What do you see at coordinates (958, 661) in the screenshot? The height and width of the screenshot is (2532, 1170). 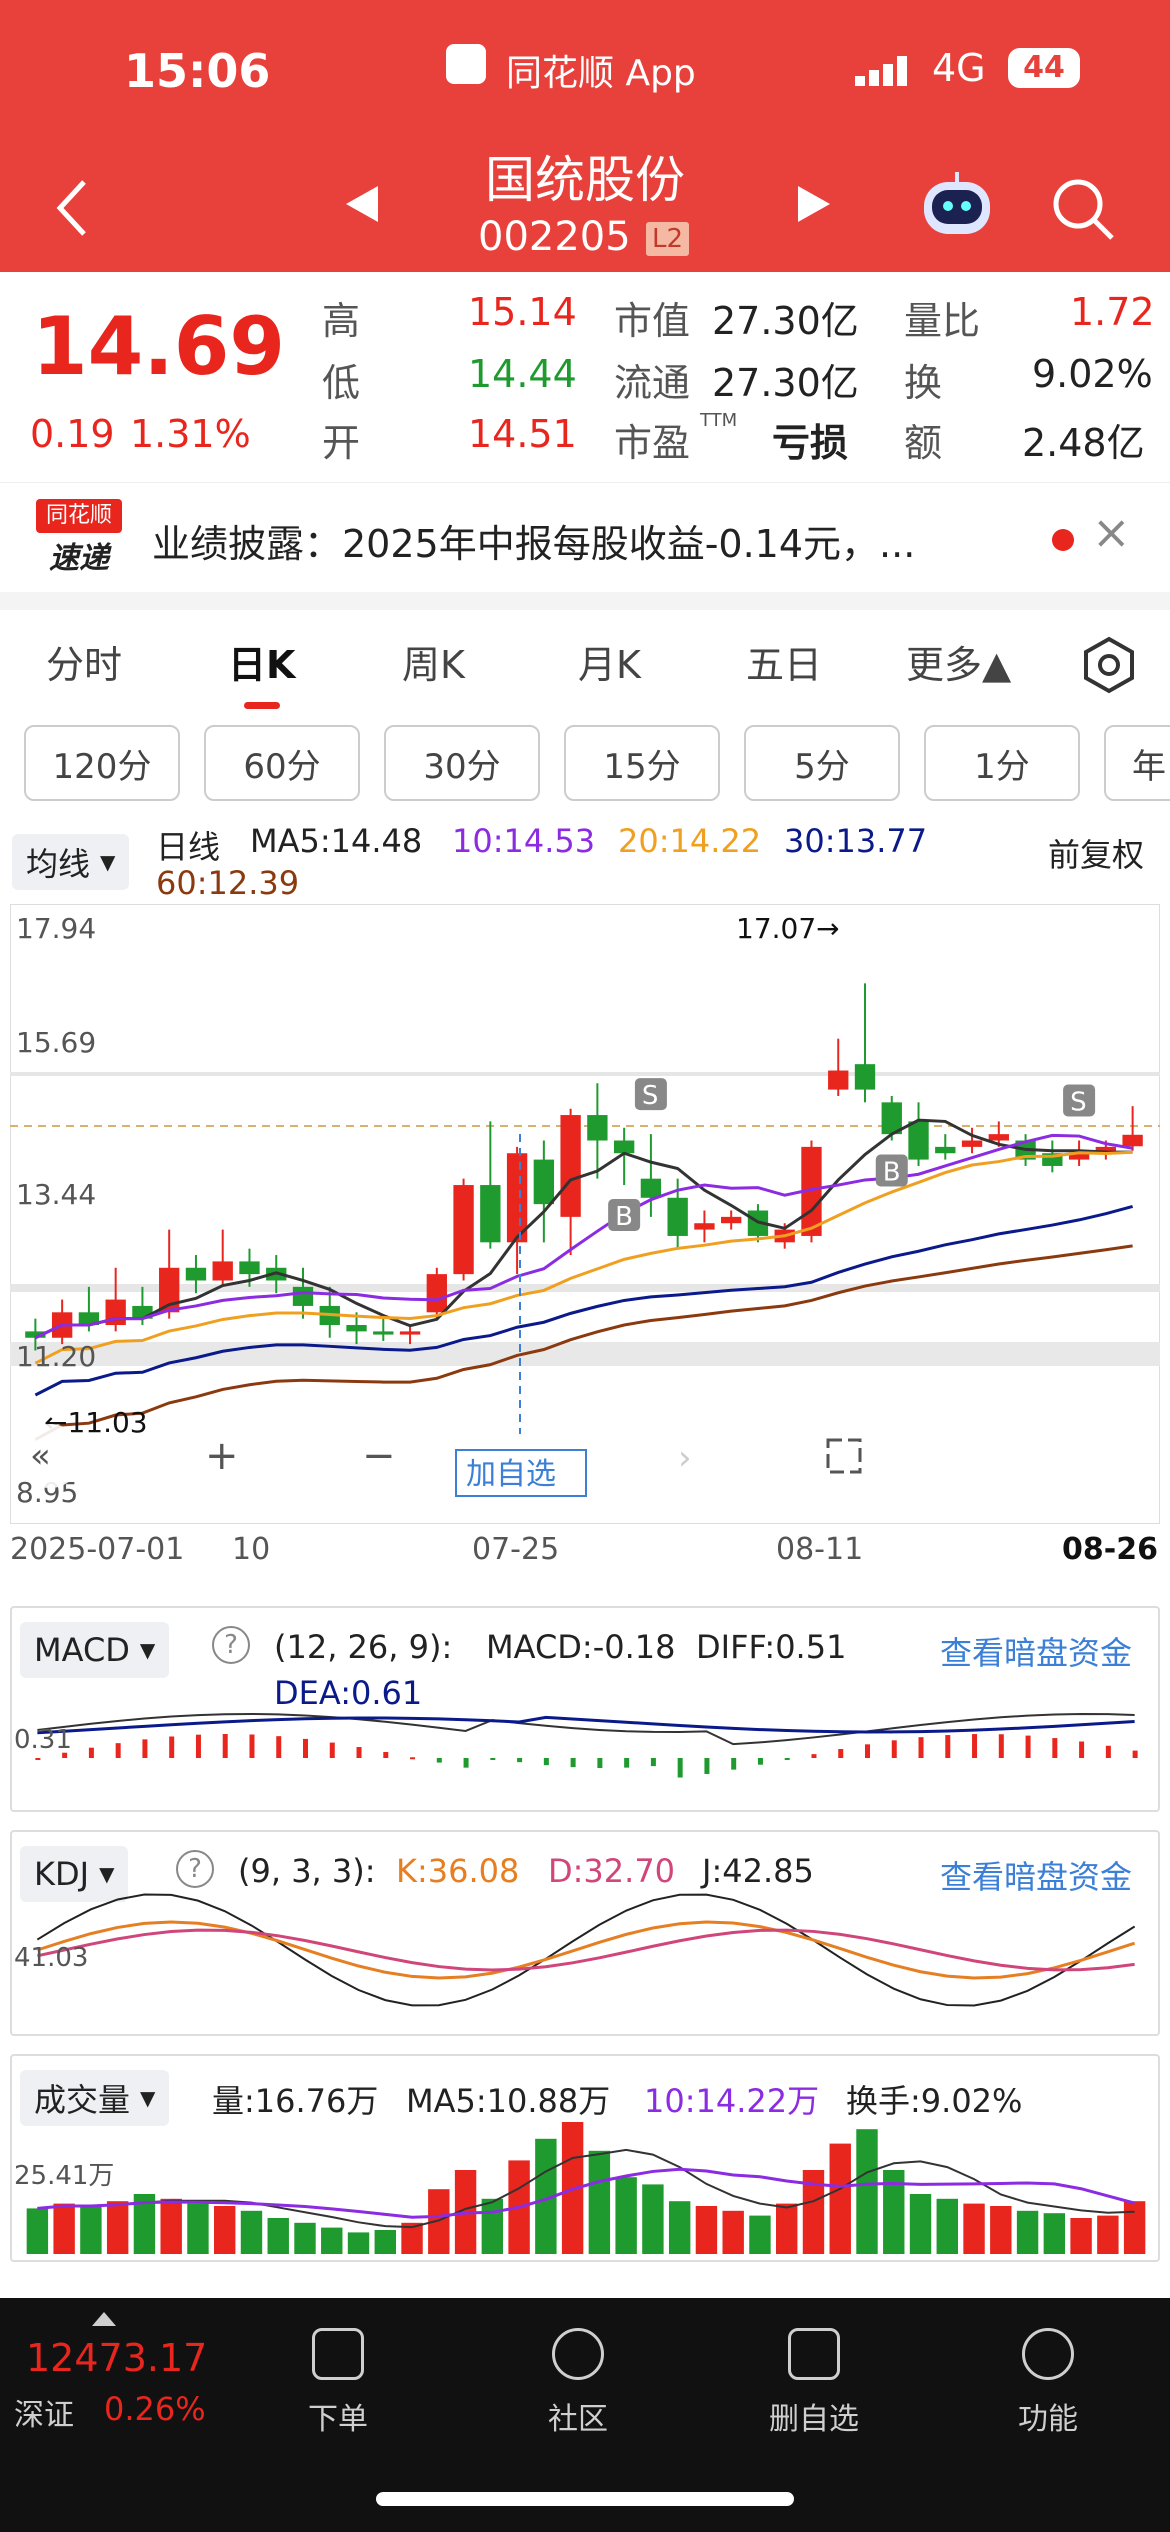 I see `tab-more: 更多▲` at bounding box center [958, 661].